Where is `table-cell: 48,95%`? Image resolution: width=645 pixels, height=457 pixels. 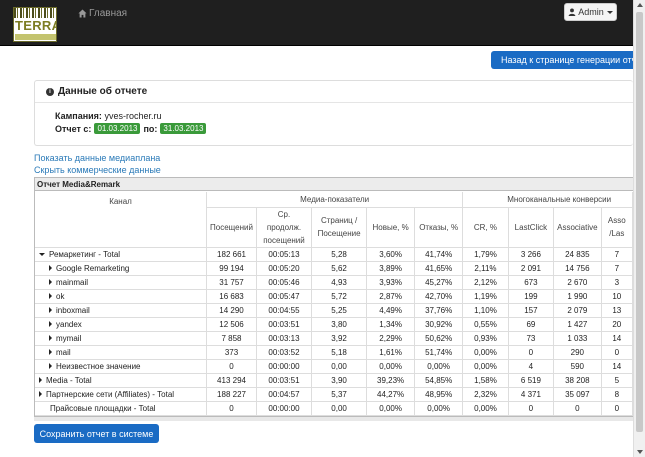 table-cell: 48,95% is located at coordinates (439, 394).